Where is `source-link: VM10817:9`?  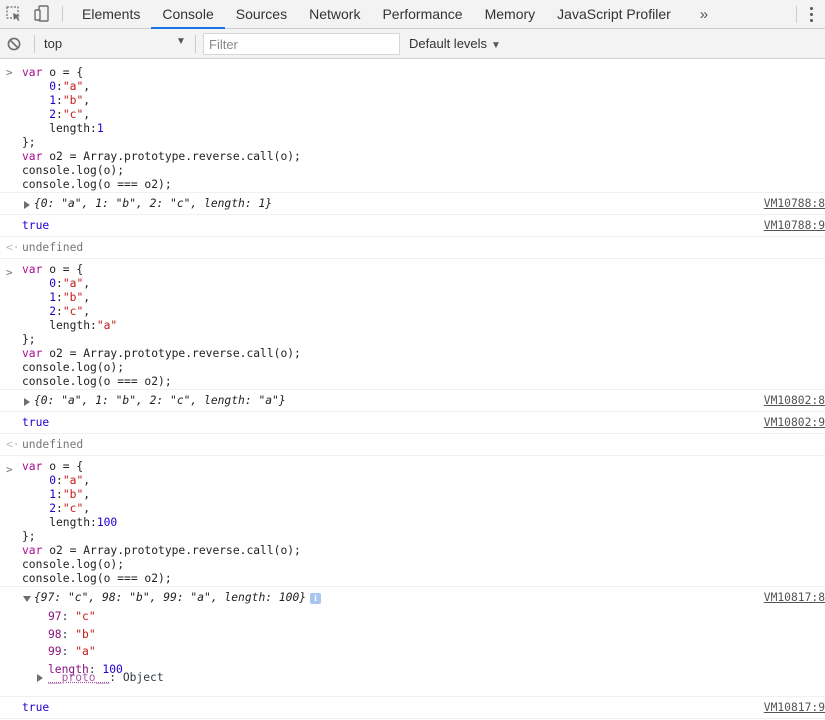
source-link: VM10817:9 is located at coordinates (794, 708).